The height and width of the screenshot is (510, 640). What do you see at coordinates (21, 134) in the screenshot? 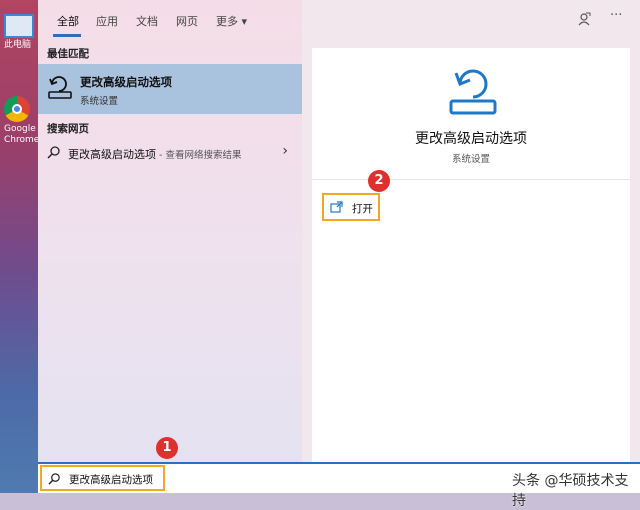
I see `desktop-icon-label: Google Chrome` at bounding box center [21, 134].